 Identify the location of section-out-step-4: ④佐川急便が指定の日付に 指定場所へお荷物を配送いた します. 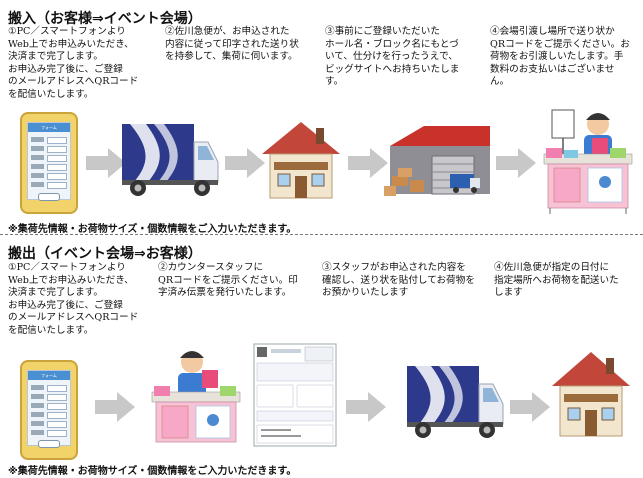
(556, 280).